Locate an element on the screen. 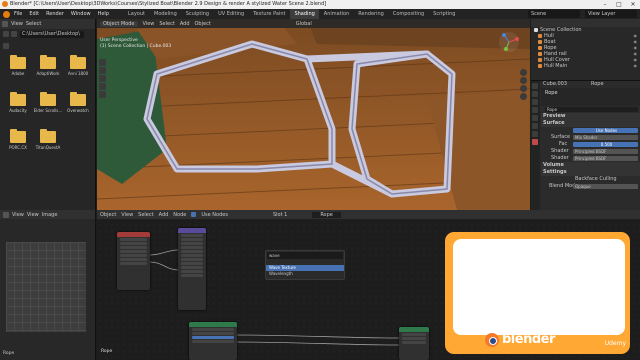  world-tab-icon is located at coordinates (535, 118).